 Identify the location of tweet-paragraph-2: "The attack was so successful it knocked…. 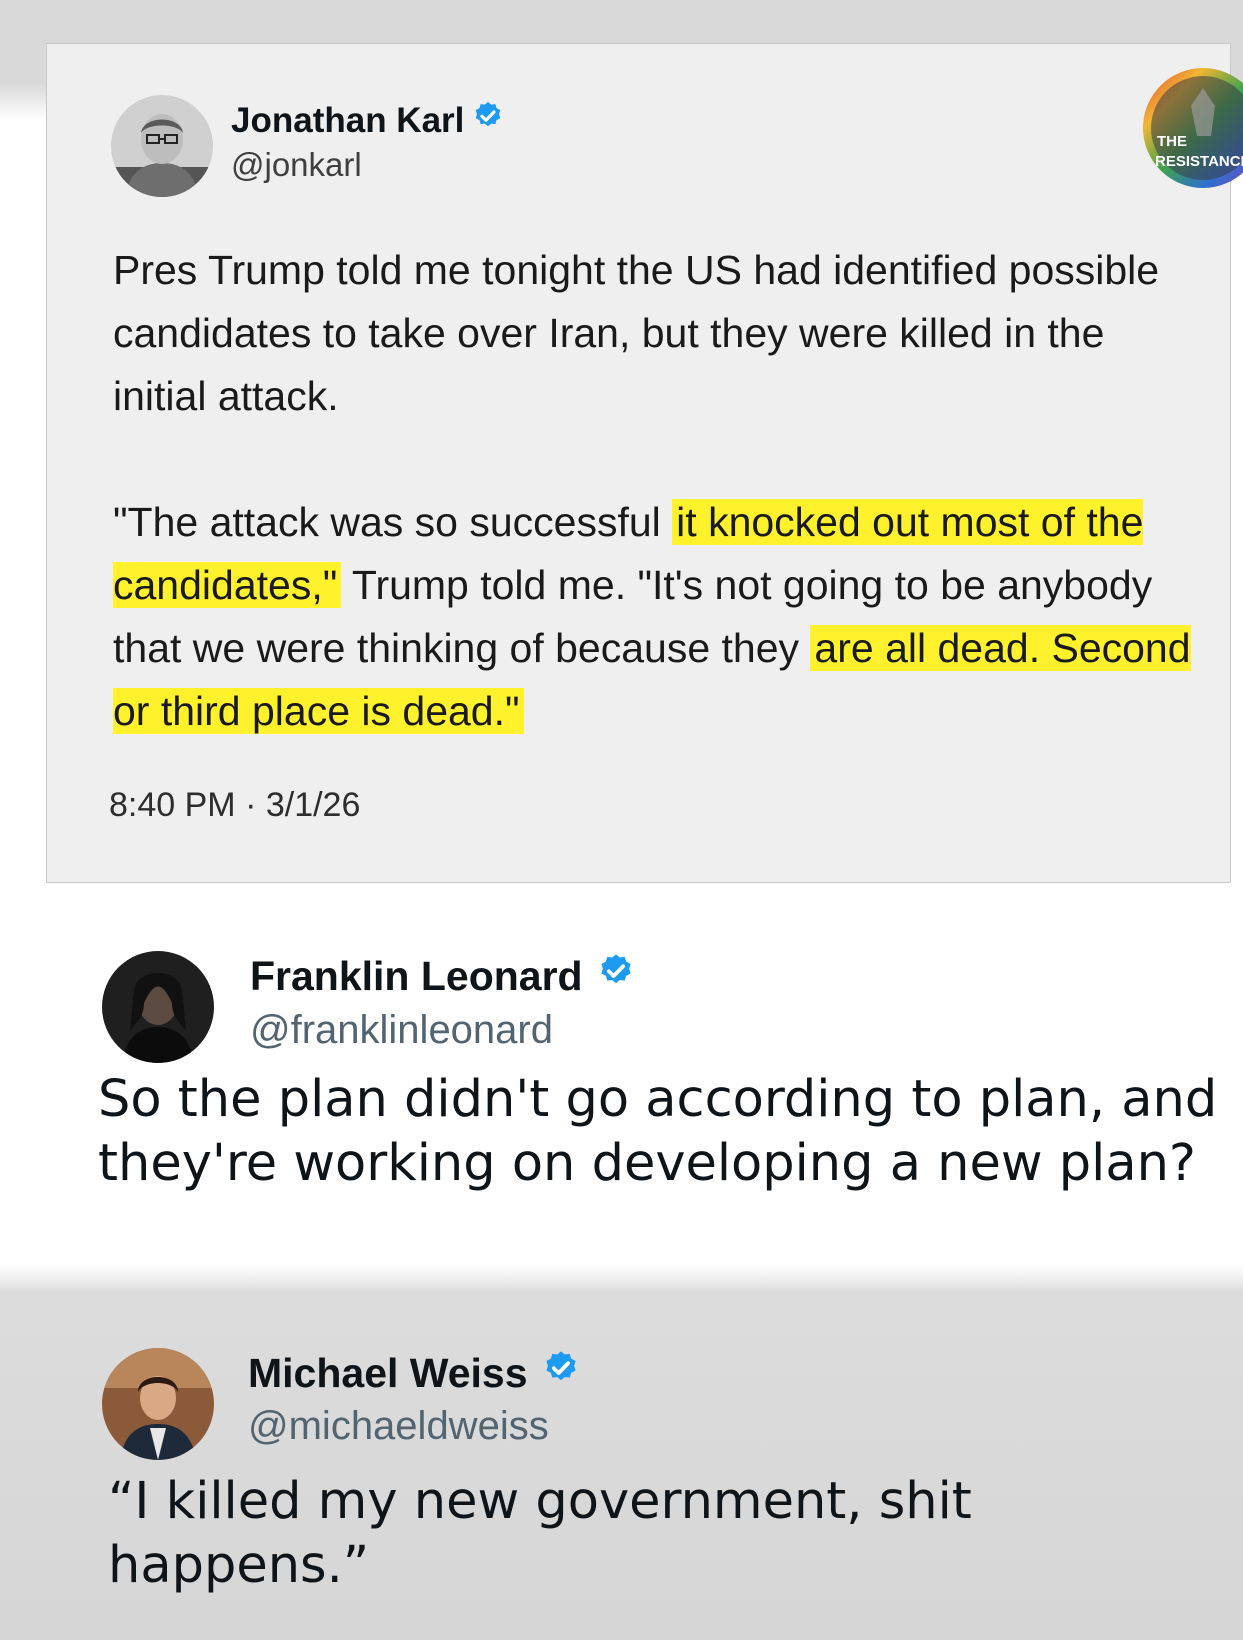
(658, 617).